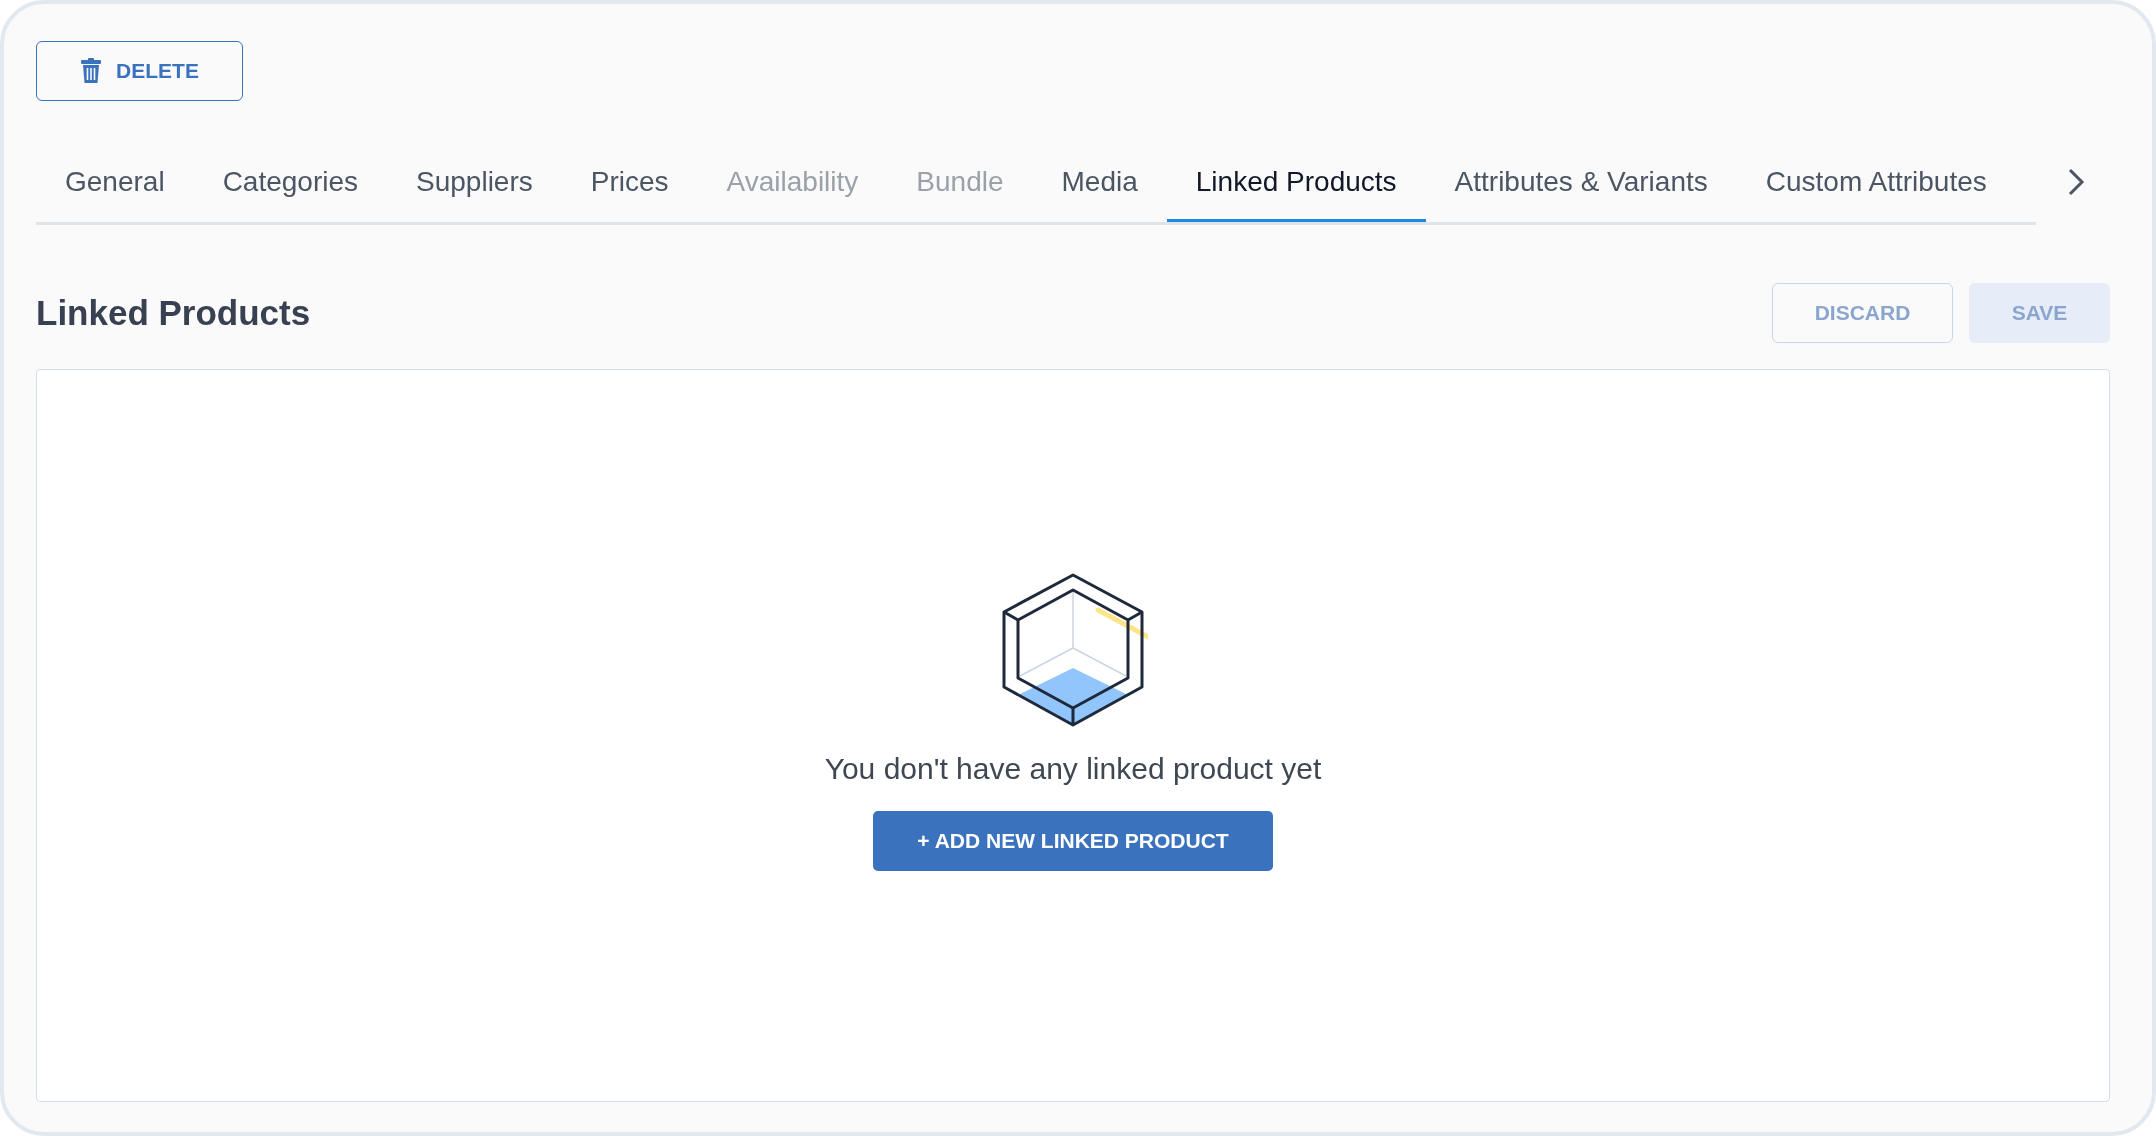 Image resolution: width=2156 pixels, height=1136 pixels. What do you see at coordinates (474, 185) in the screenshot?
I see `tab: Suppliers` at bounding box center [474, 185].